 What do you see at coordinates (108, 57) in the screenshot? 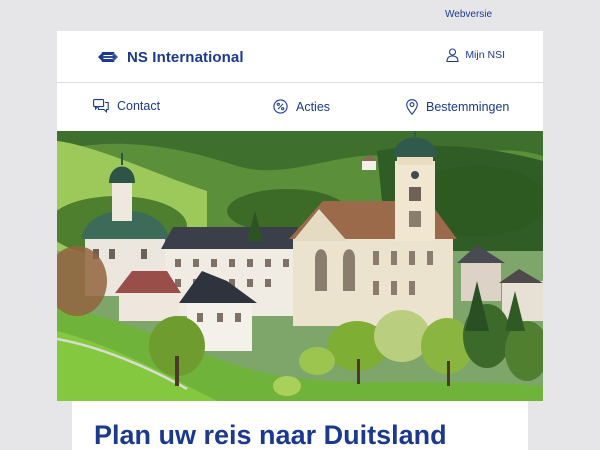
I see `ns-logo-icon` at bounding box center [108, 57].